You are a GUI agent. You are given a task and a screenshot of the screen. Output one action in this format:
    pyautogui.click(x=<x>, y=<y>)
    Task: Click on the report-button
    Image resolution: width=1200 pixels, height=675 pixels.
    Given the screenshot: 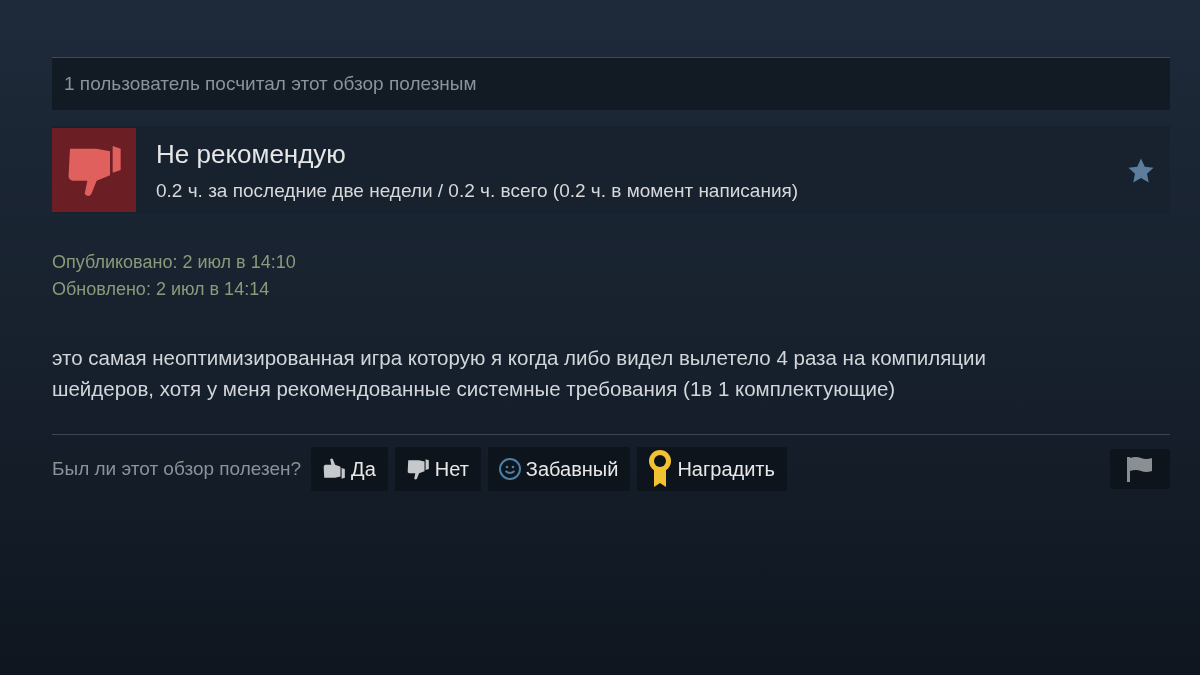 What is the action you would take?
    pyautogui.click(x=1140, y=469)
    